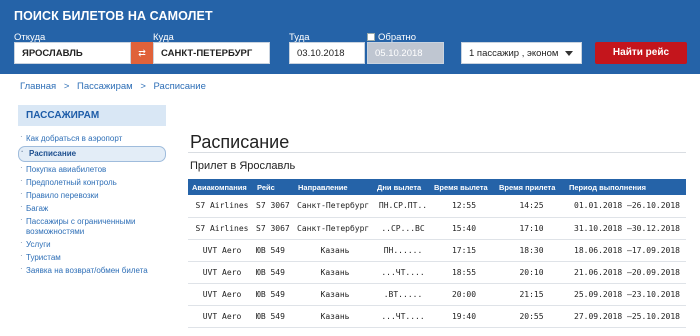 This screenshot has height=336, width=700. Describe the element at coordinates (462, 316) in the screenshot. I see `cell-departure: 19:40` at that location.